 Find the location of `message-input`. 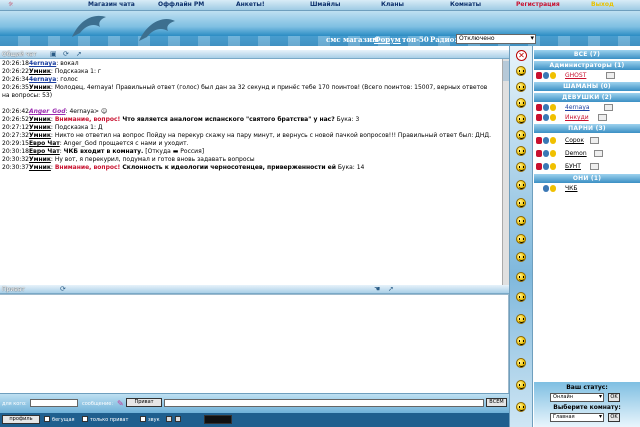

message-input is located at coordinates (324, 403).